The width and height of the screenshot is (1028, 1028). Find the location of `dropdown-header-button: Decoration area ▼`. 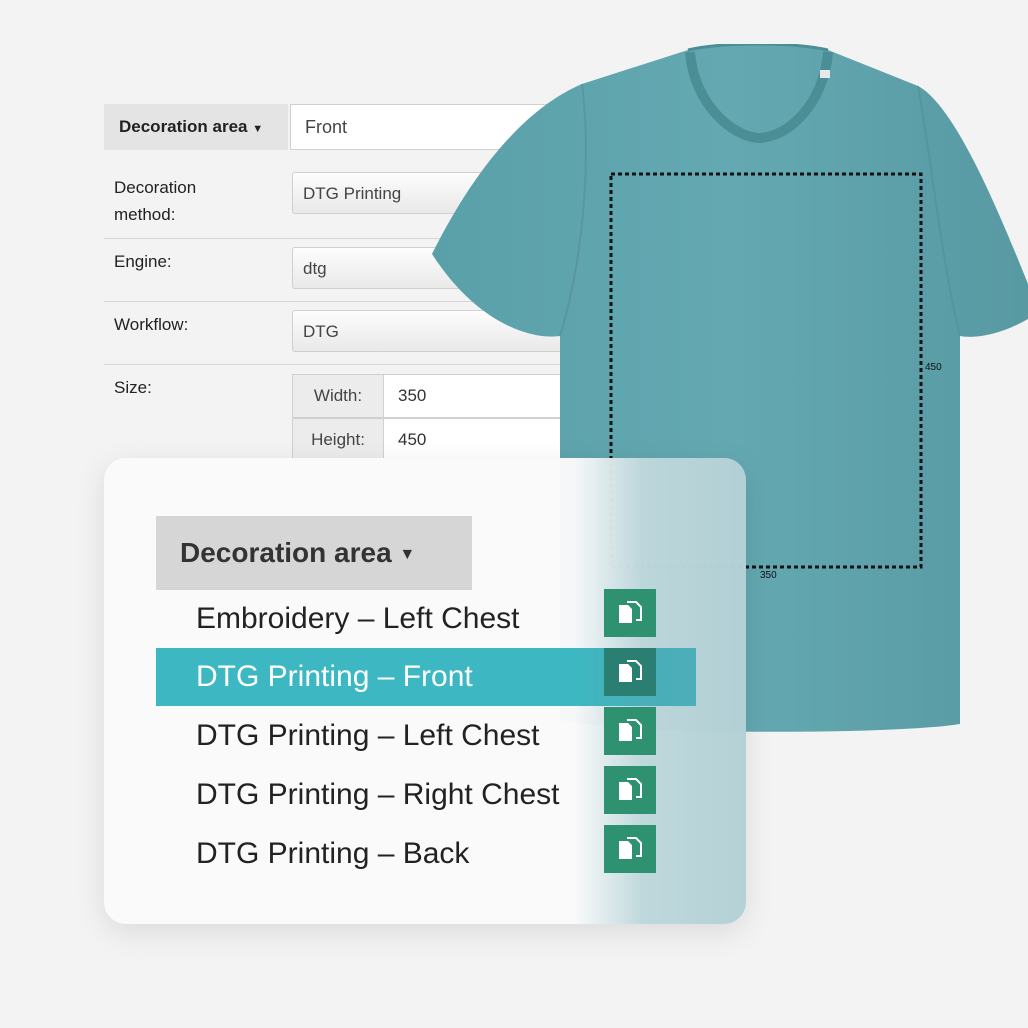

dropdown-header-button: Decoration area ▼ is located at coordinates (314, 553).